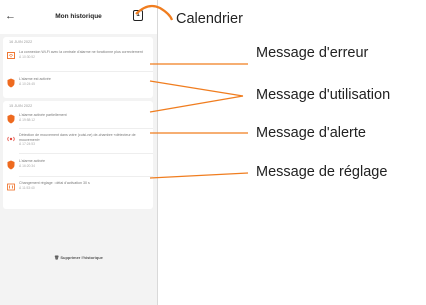  Describe the element at coordinates (199, 175) in the screenshot. I see `settings-callout-line` at that location.